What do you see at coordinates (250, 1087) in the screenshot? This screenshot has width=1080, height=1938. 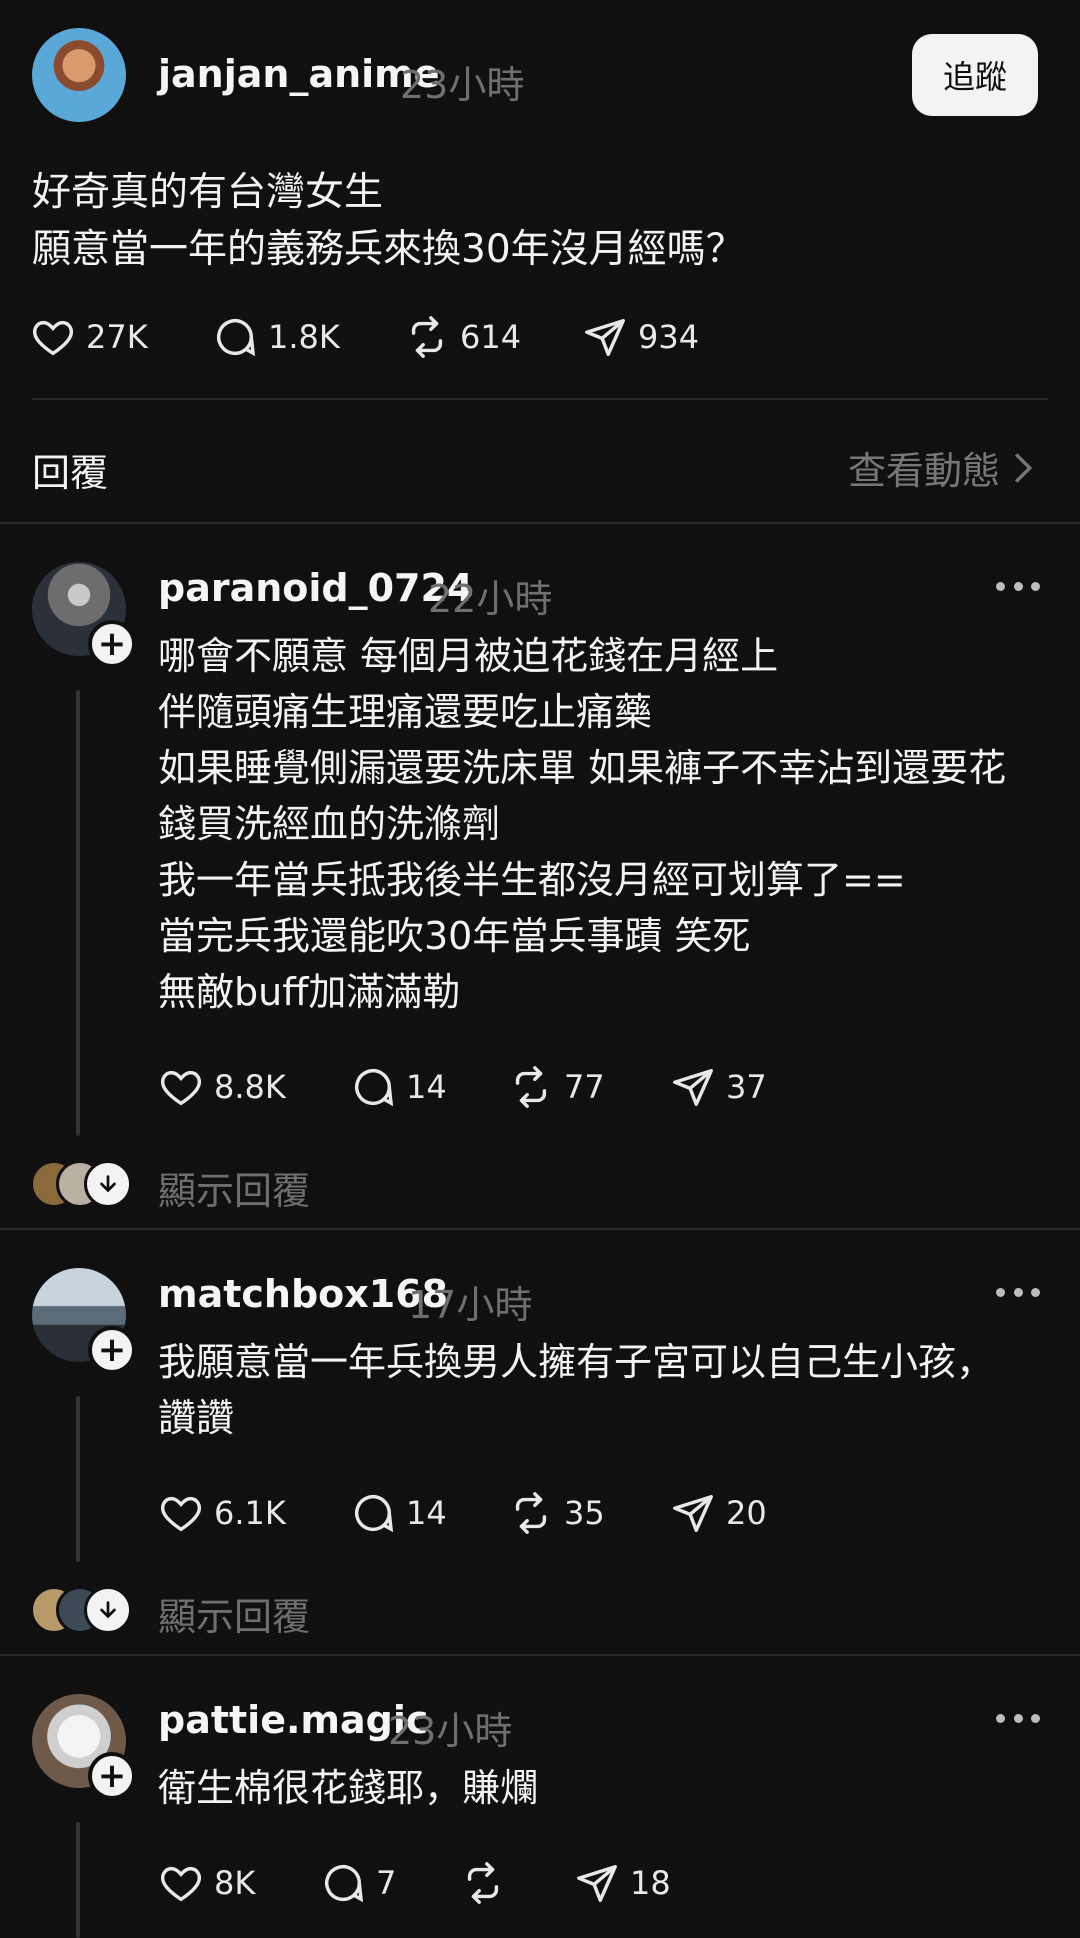 I see `like-count: 8.8K` at bounding box center [250, 1087].